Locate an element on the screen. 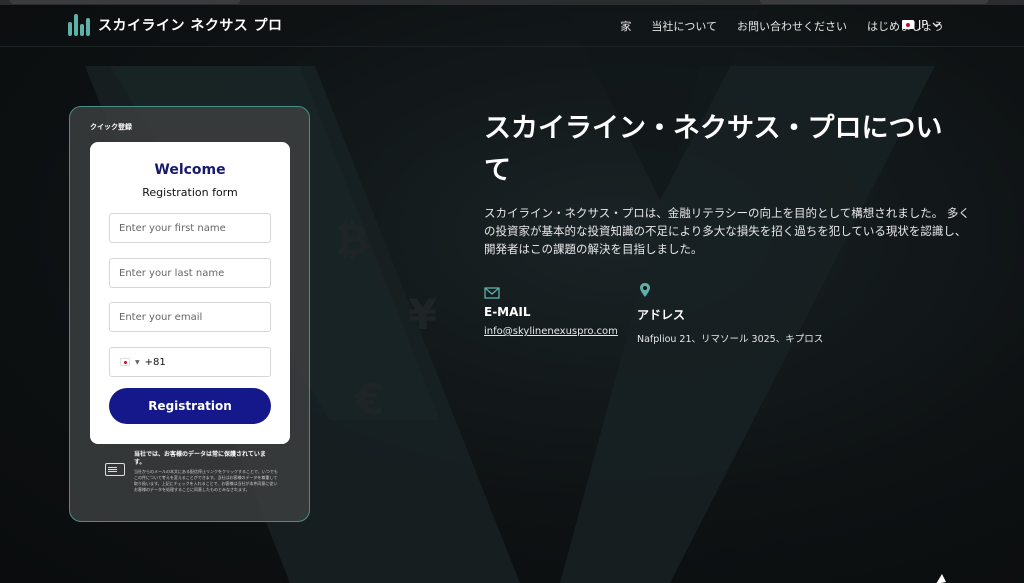 This screenshot has height=583, width=1024. phone-country-code: +81 is located at coordinates (155, 362).